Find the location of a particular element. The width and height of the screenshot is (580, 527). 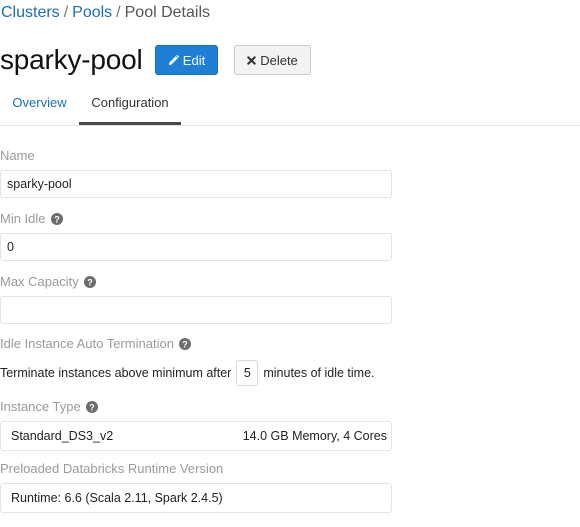

runtime-label-text: Preloaded Databricks Runtime Version is located at coordinates (112, 468).